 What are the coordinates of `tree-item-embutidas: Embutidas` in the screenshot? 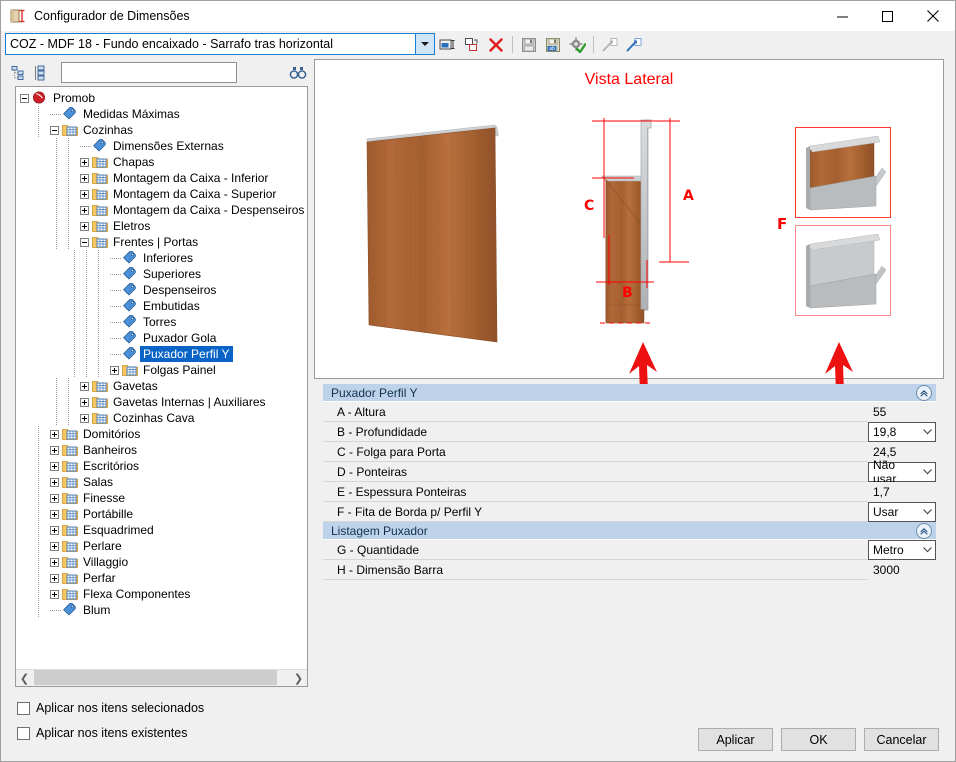 It's located at (161, 306).